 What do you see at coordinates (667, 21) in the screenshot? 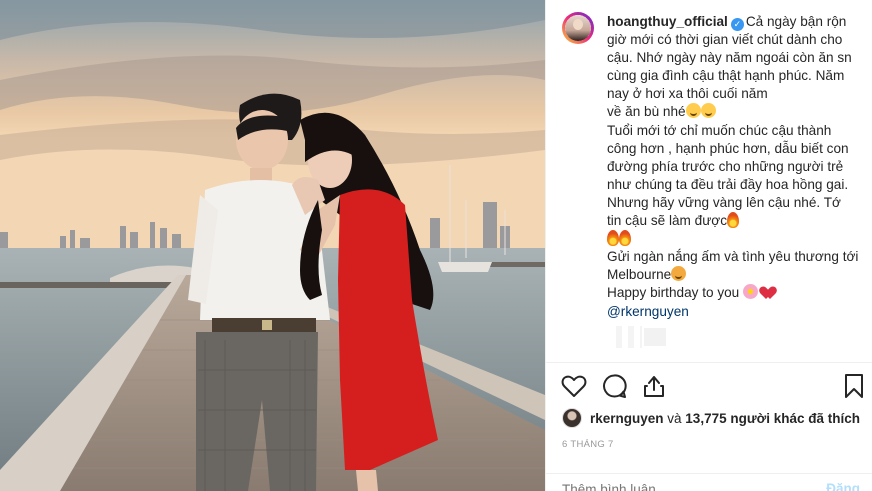
I see `author-username: hoangthuy_official` at bounding box center [667, 21].